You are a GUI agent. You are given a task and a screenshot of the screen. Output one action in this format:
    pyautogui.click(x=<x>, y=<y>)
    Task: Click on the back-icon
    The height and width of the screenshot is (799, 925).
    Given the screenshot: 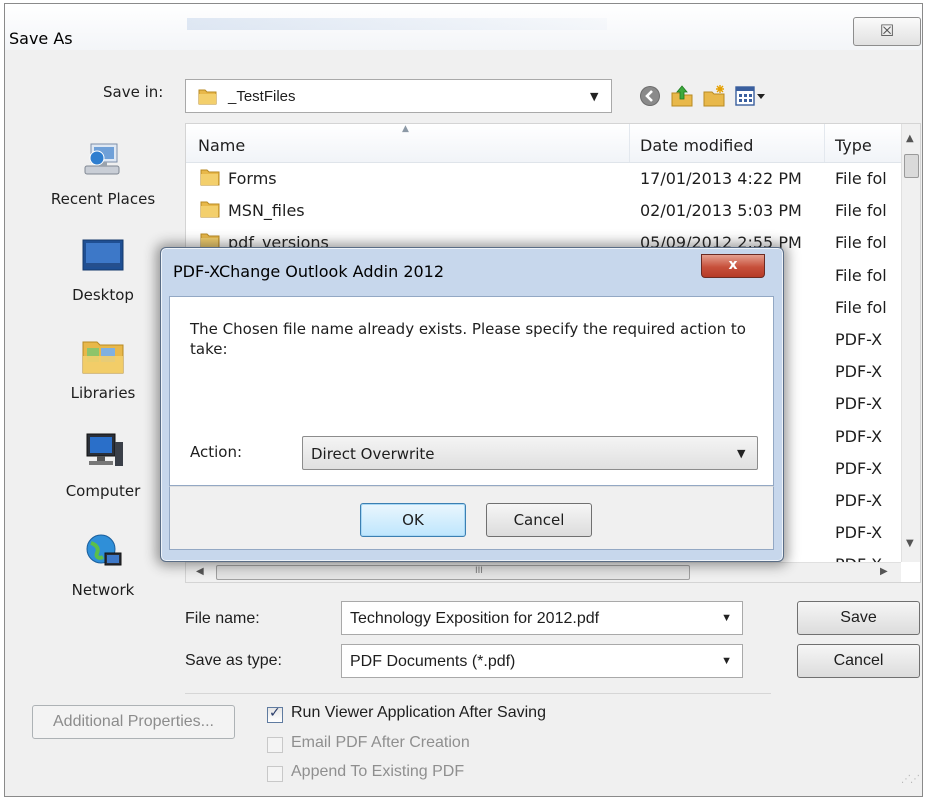 What is the action you would take?
    pyautogui.click(x=650, y=96)
    